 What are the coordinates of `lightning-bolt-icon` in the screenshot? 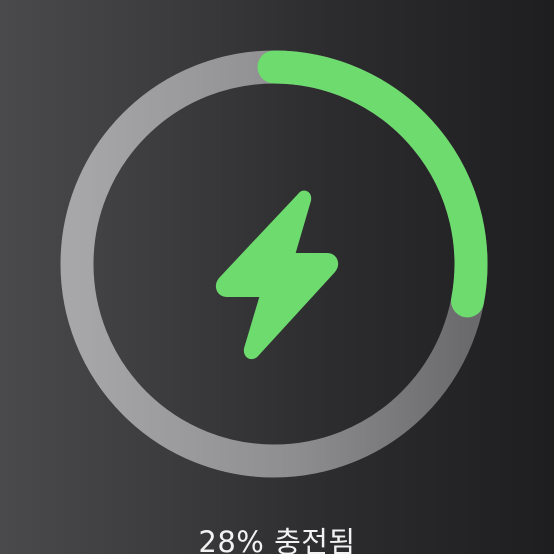 It's located at (277, 275).